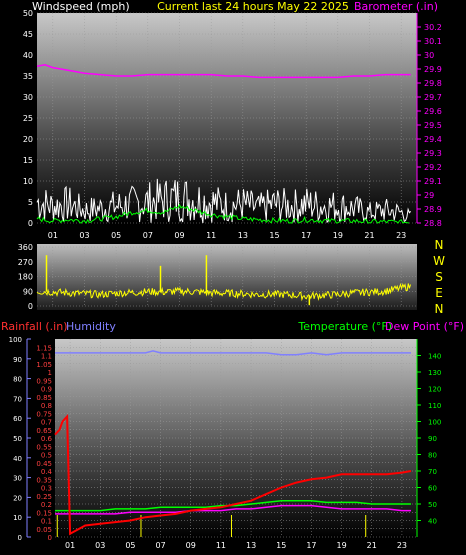 The image size is (466, 555). What do you see at coordinates (116, 235) in the screenshot?
I see `wind-x-tick-label: 05` at bounding box center [116, 235].